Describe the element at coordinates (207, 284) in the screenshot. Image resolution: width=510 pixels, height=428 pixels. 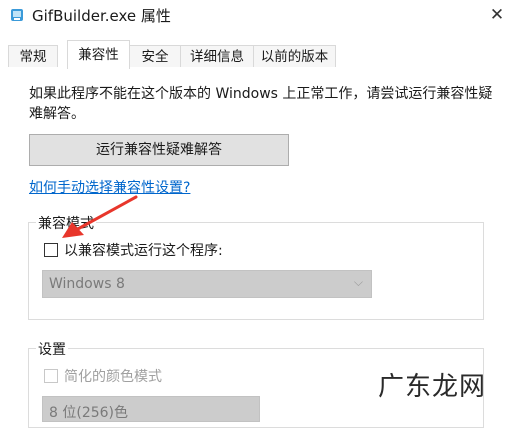
I see `windows-version-select: Windows 8 ⌵` at that location.